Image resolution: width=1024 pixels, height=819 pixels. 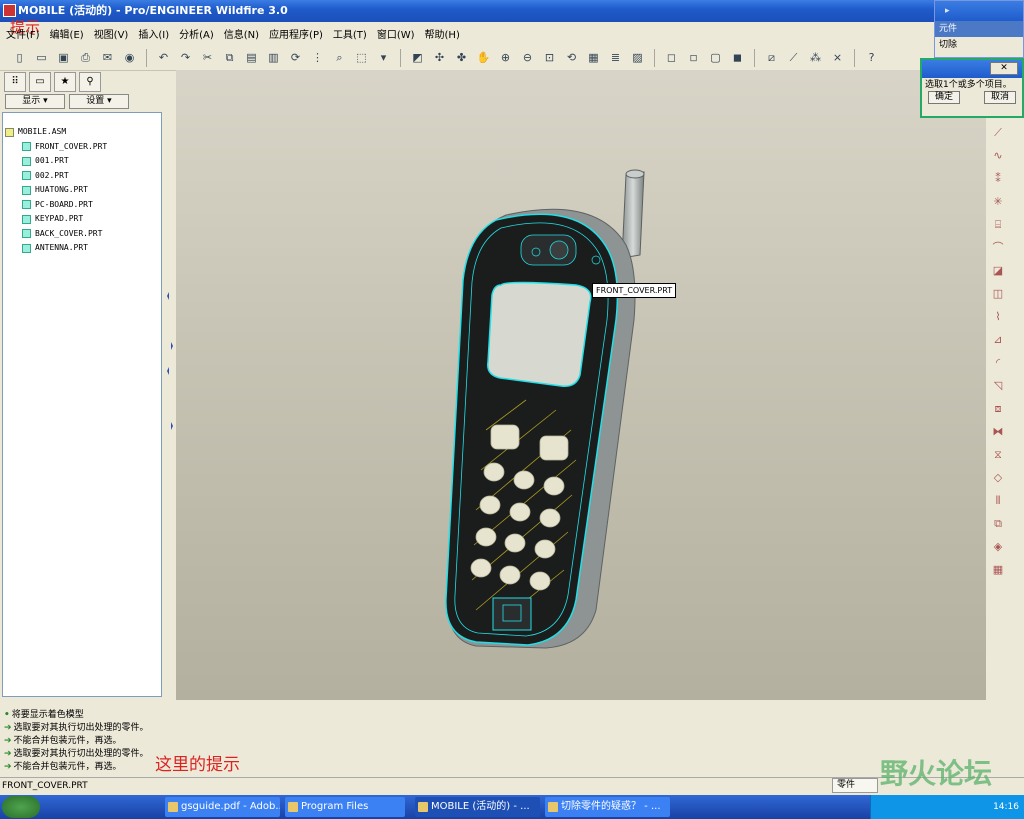 I want to click on part-icon, so click(x=26, y=219).